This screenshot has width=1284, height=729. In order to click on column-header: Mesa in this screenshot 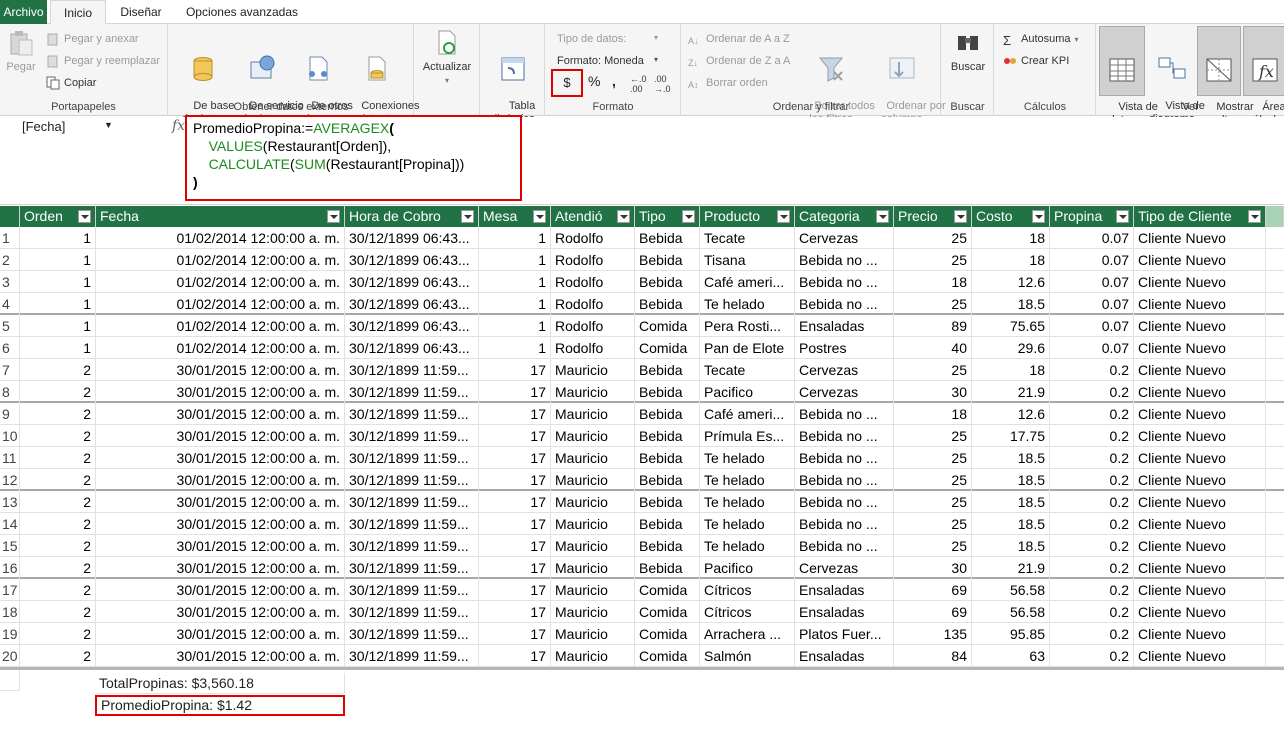, I will do `click(515, 216)`.